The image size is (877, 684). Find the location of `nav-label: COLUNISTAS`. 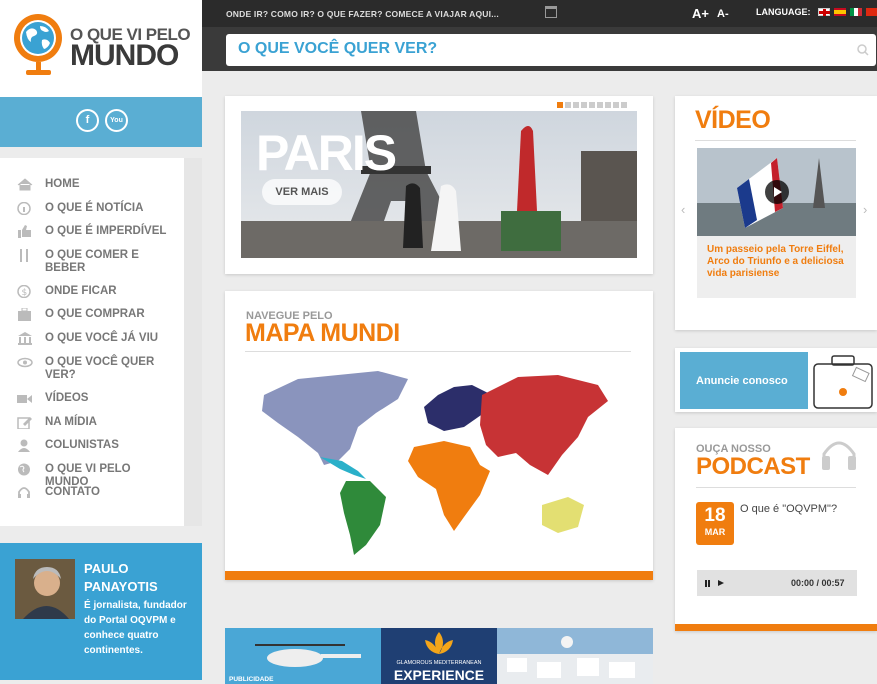

nav-label: COLUNISTAS is located at coordinates (82, 445).